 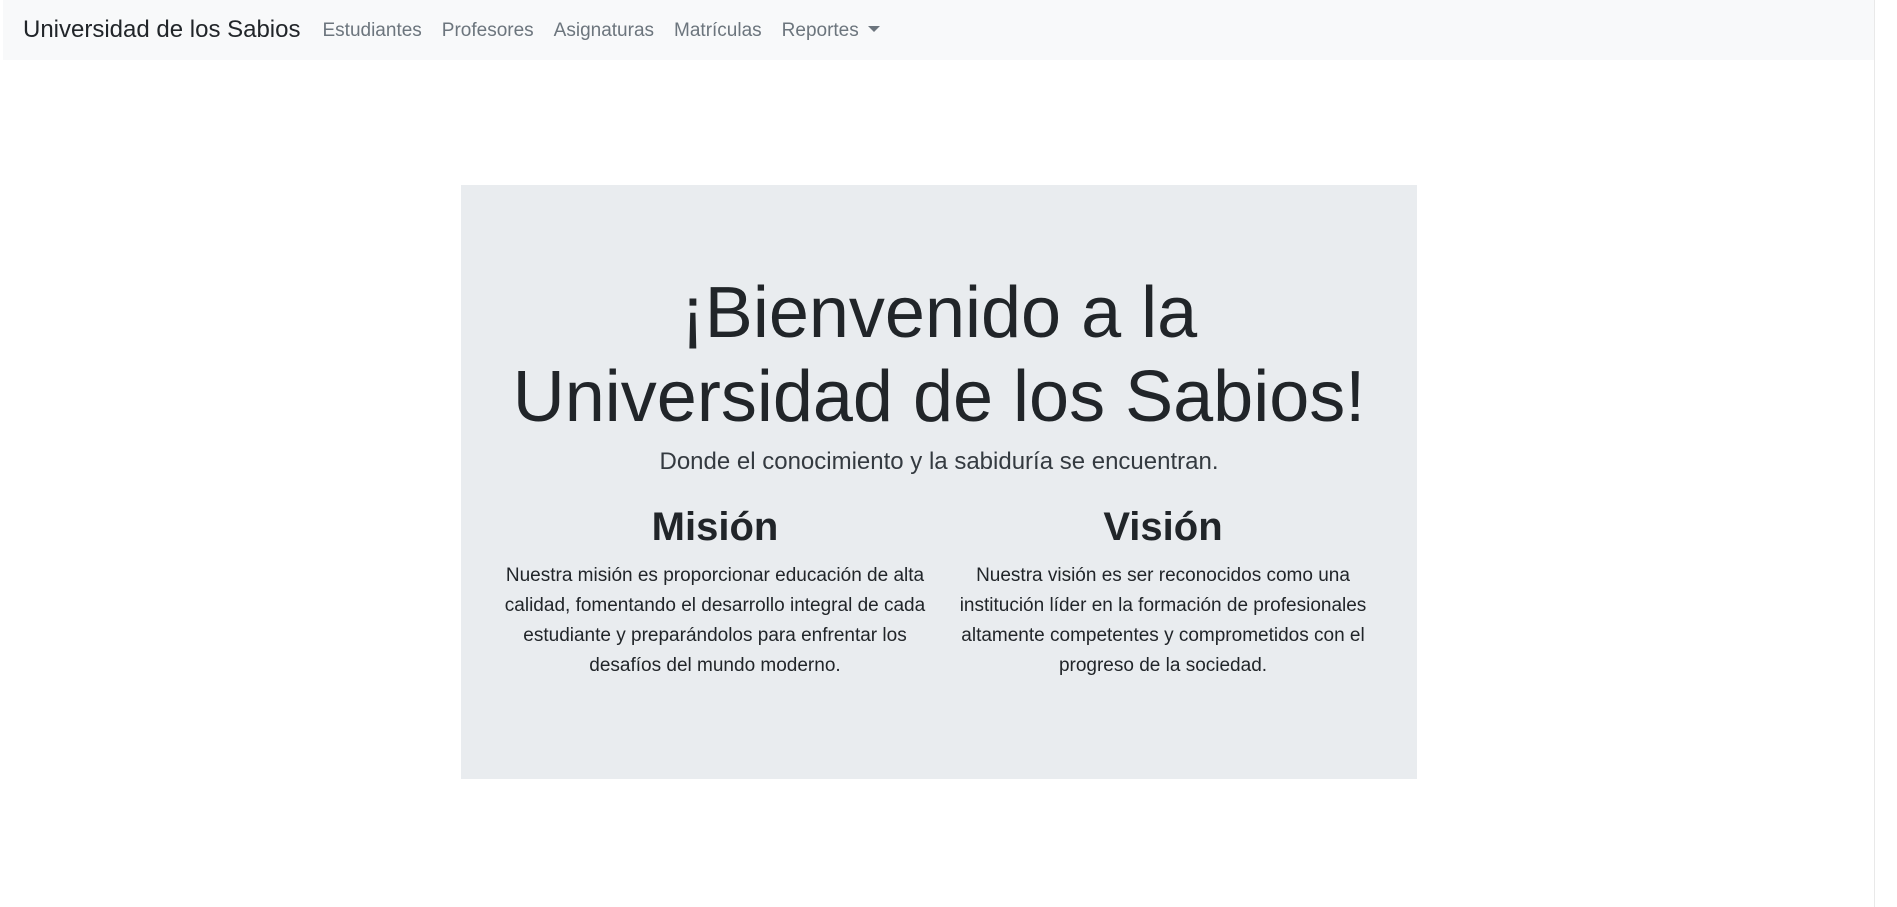 I want to click on vertical-scrollbar, so click(x=1885, y=453).